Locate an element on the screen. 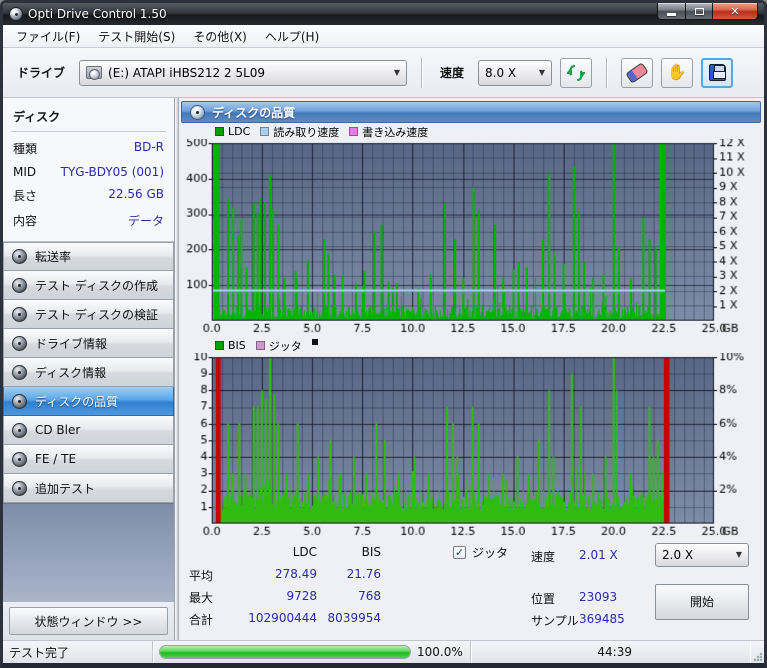  write-speed-swatch-icon is located at coordinates (354, 131).